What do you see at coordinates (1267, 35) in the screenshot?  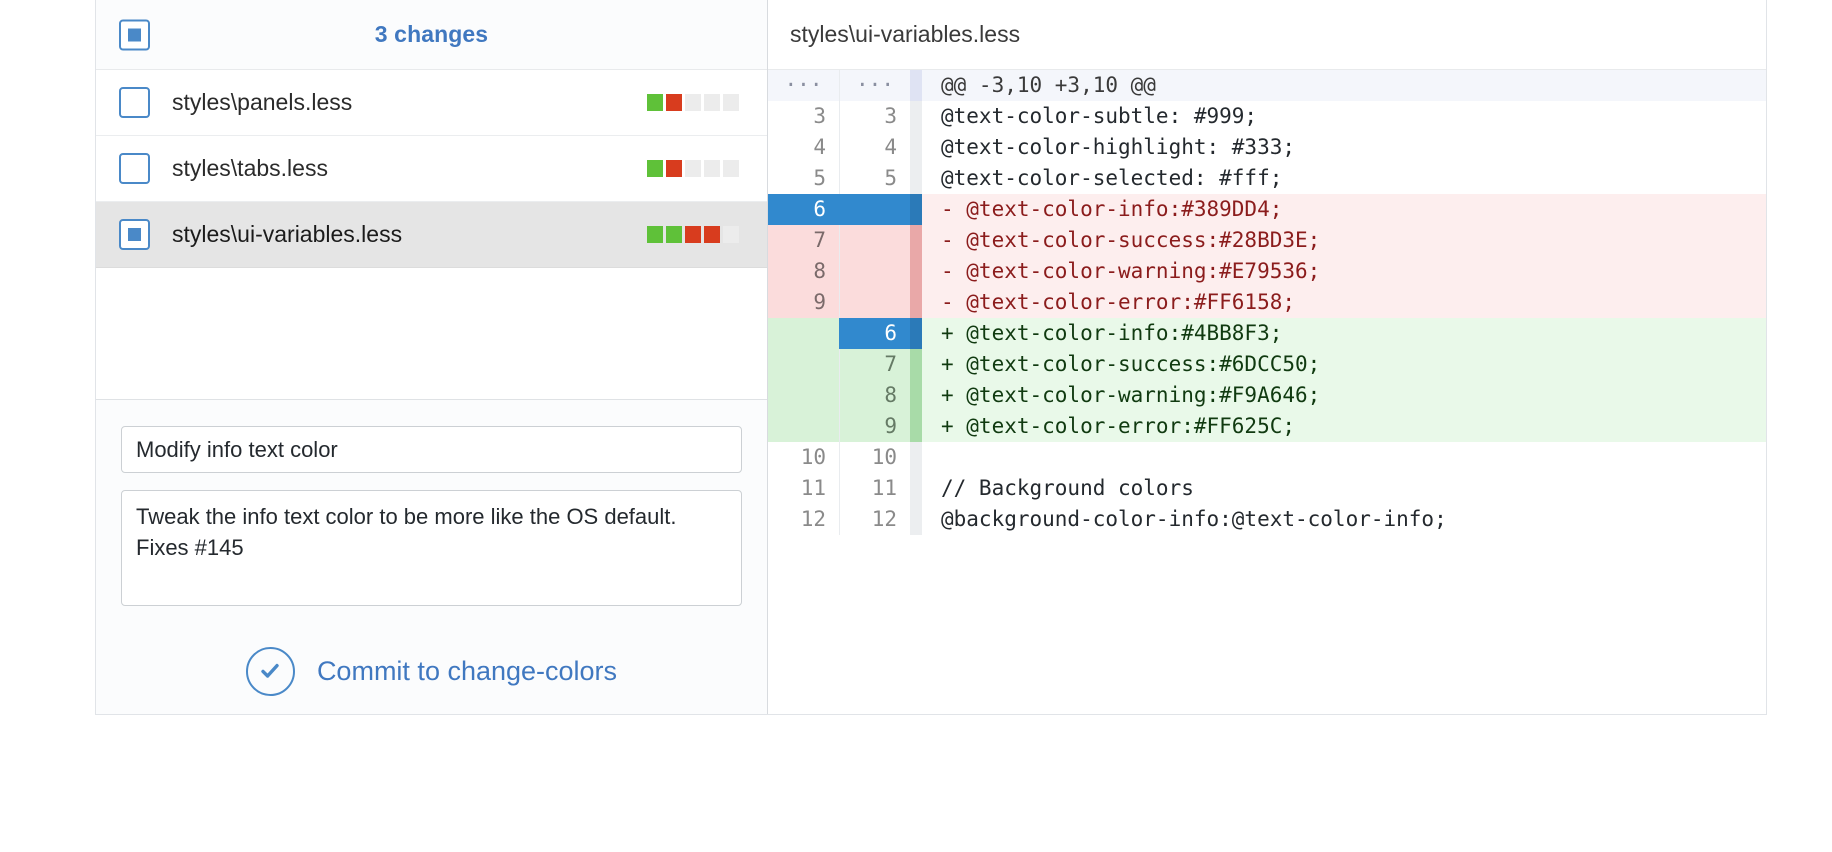 I see `diff-header: styles\ui-variables.less` at bounding box center [1267, 35].